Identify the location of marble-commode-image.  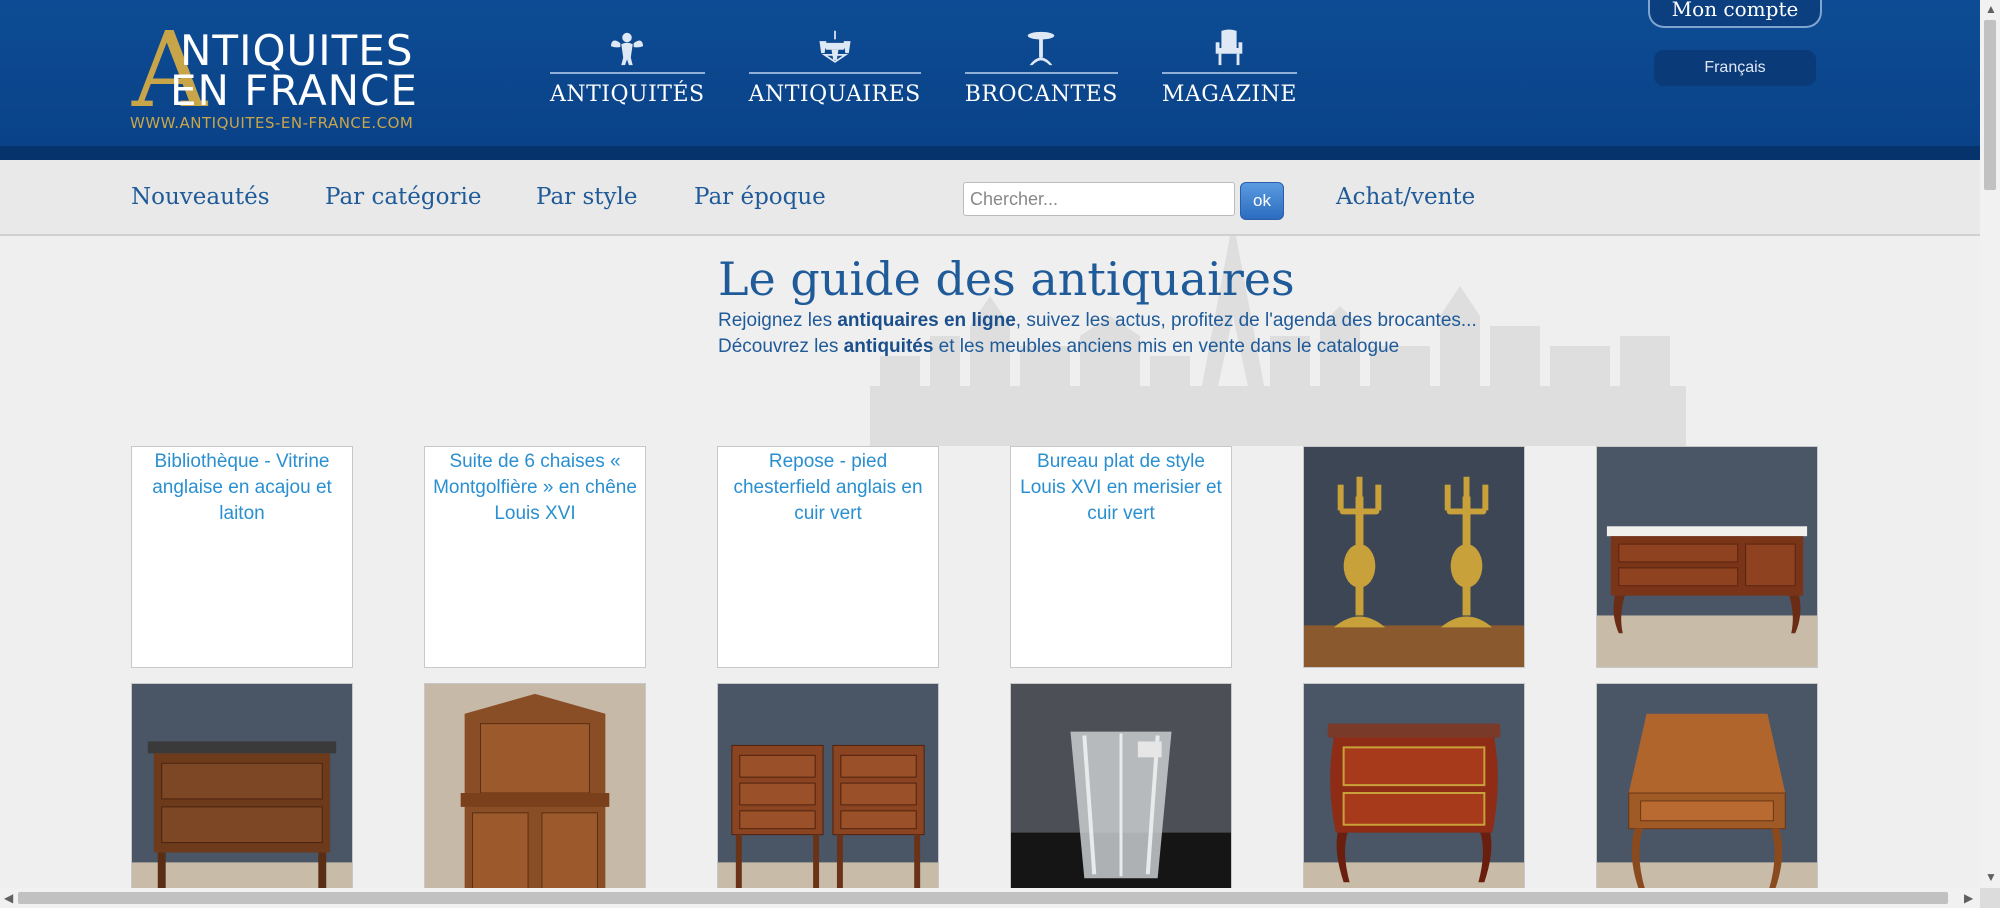
(1707, 557).